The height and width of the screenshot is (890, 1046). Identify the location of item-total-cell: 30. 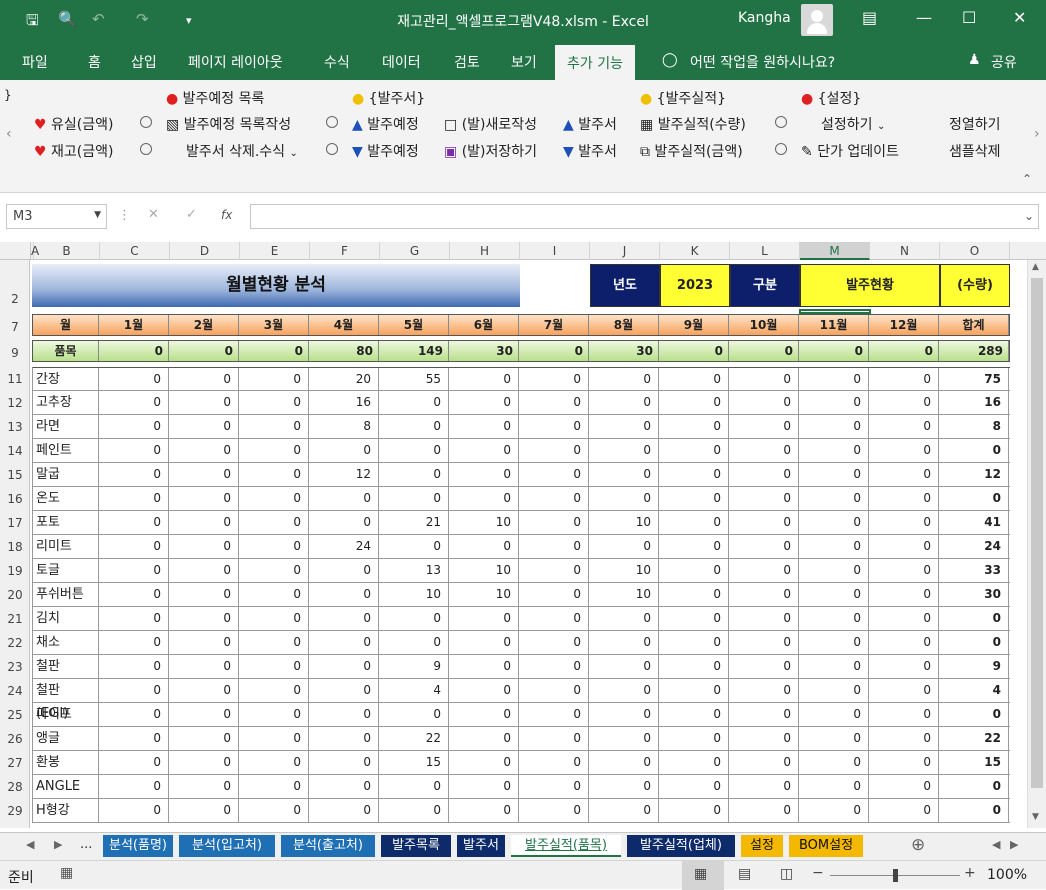
(974, 595).